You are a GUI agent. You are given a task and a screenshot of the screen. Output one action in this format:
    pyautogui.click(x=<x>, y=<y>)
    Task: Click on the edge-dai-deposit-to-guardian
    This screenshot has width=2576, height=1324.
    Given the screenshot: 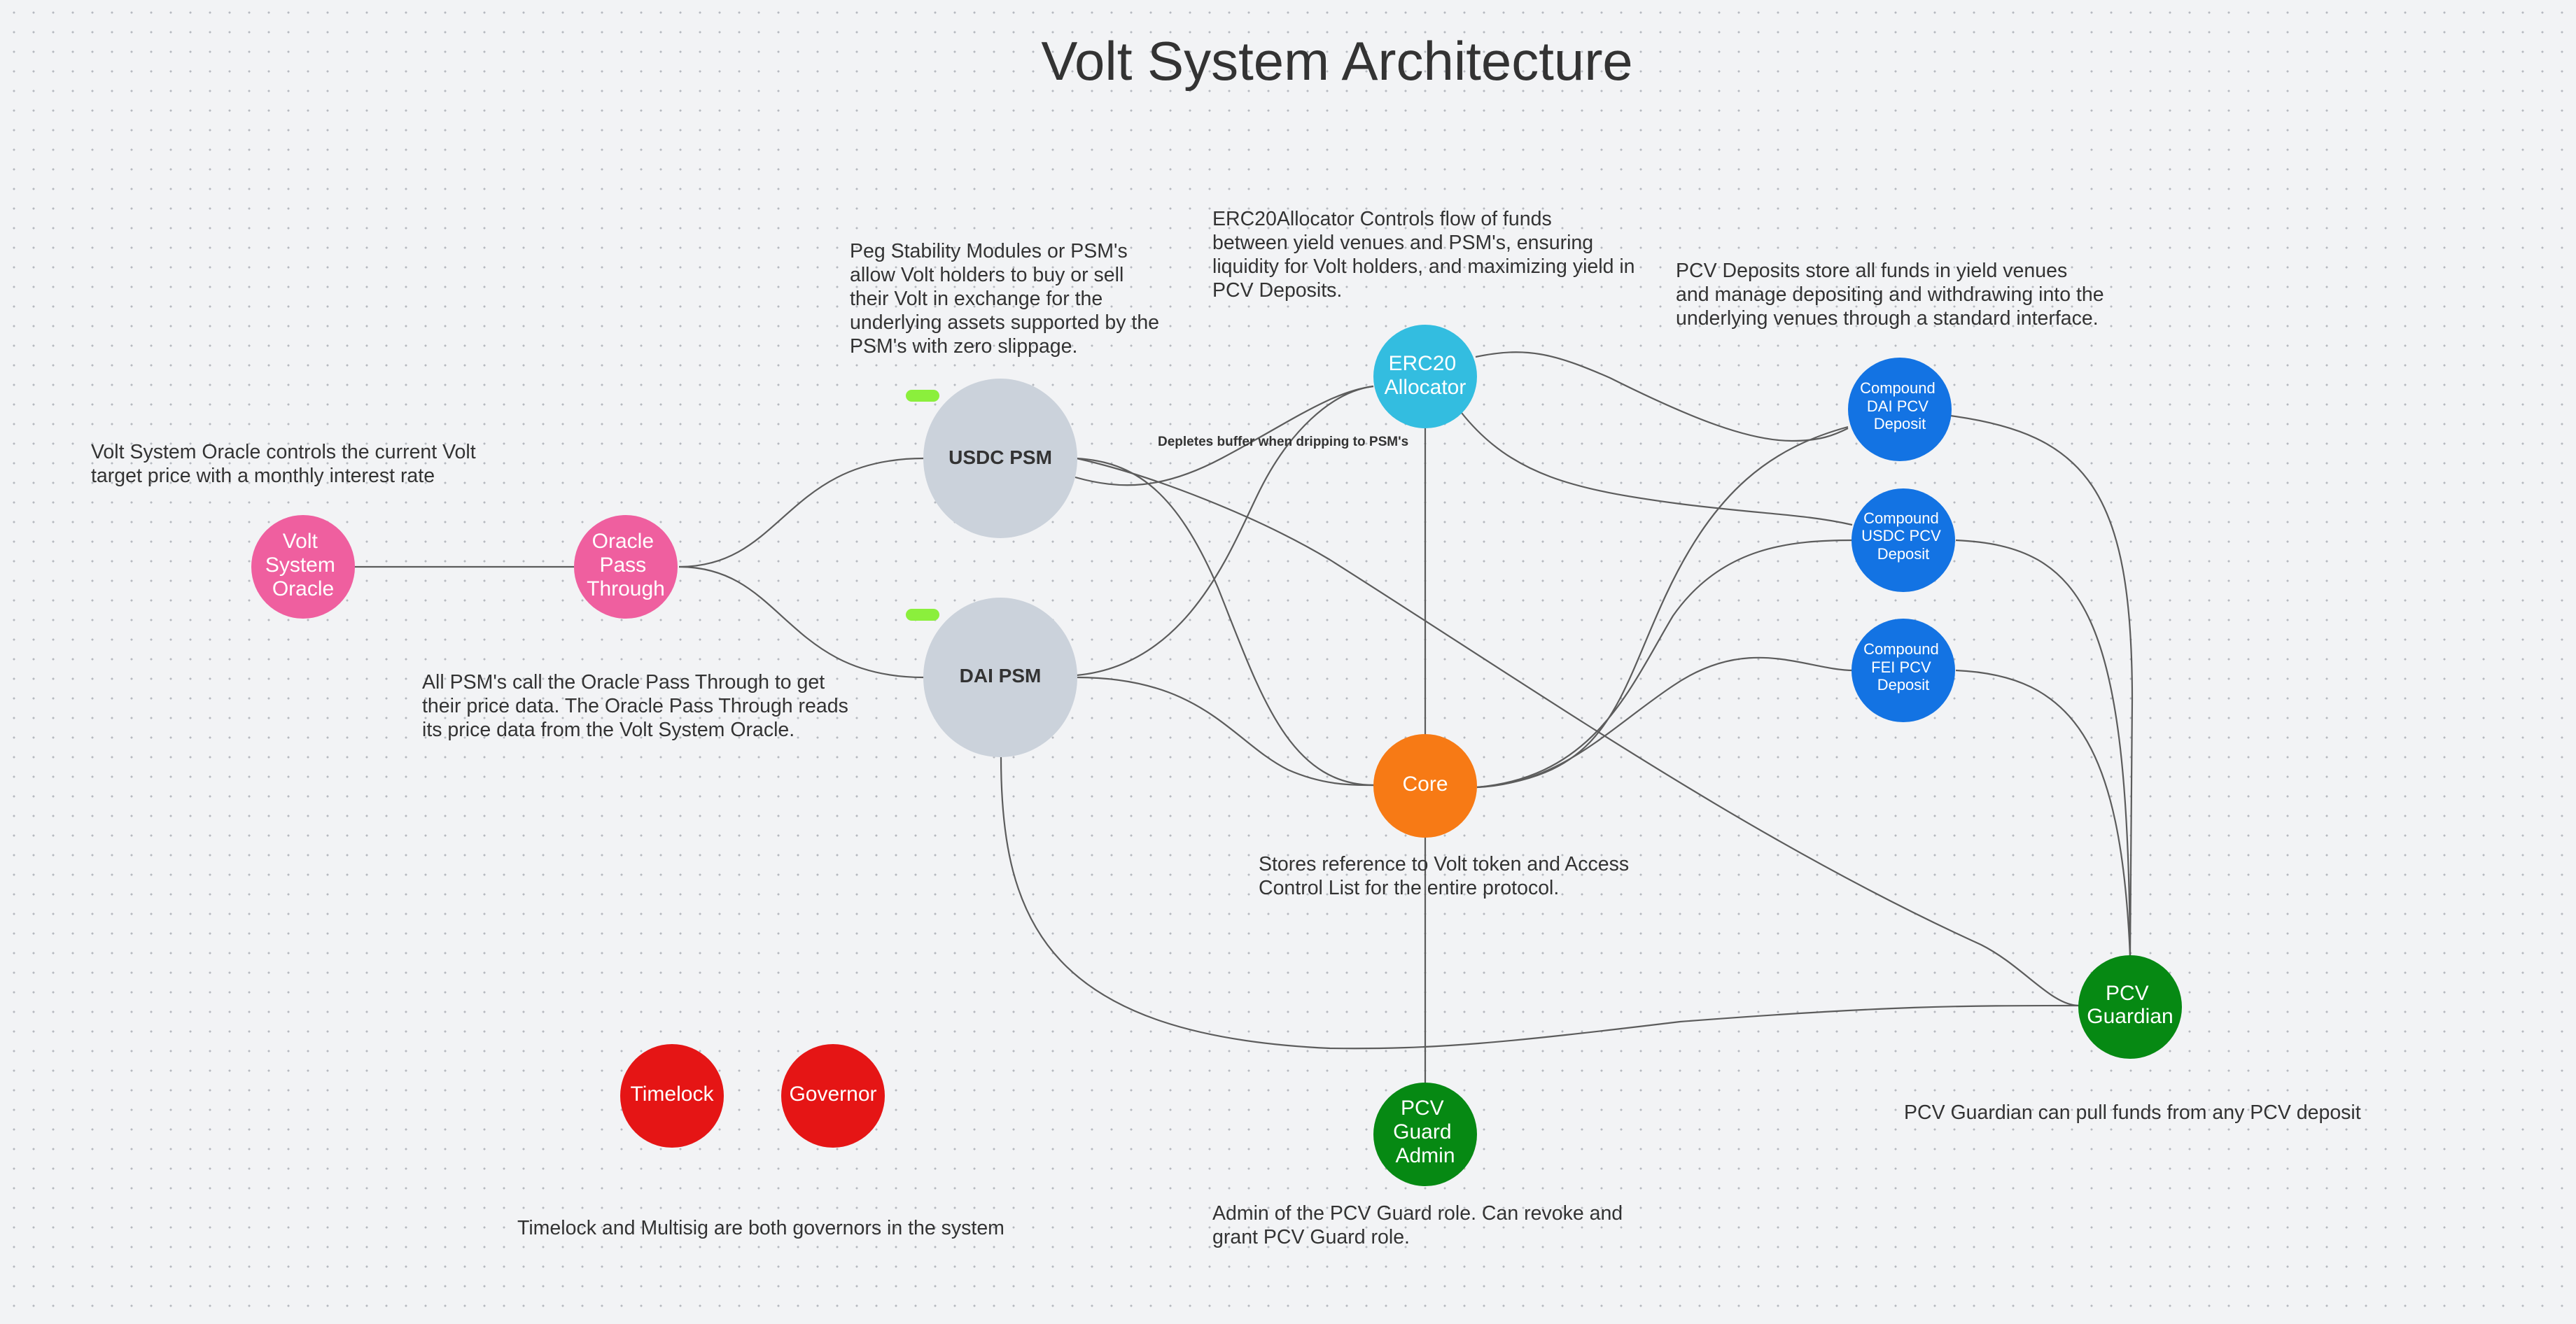 What is the action you would take?
    pyautogui.click(x=2041, y=685)
    